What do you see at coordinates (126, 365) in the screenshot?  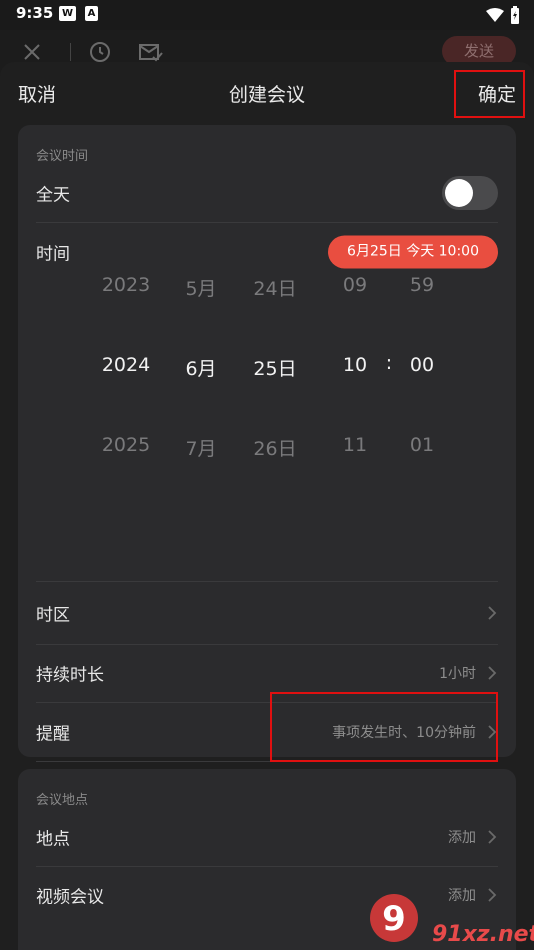 I see `picker-year-selected: 2024` at bounding box center [126, 365].